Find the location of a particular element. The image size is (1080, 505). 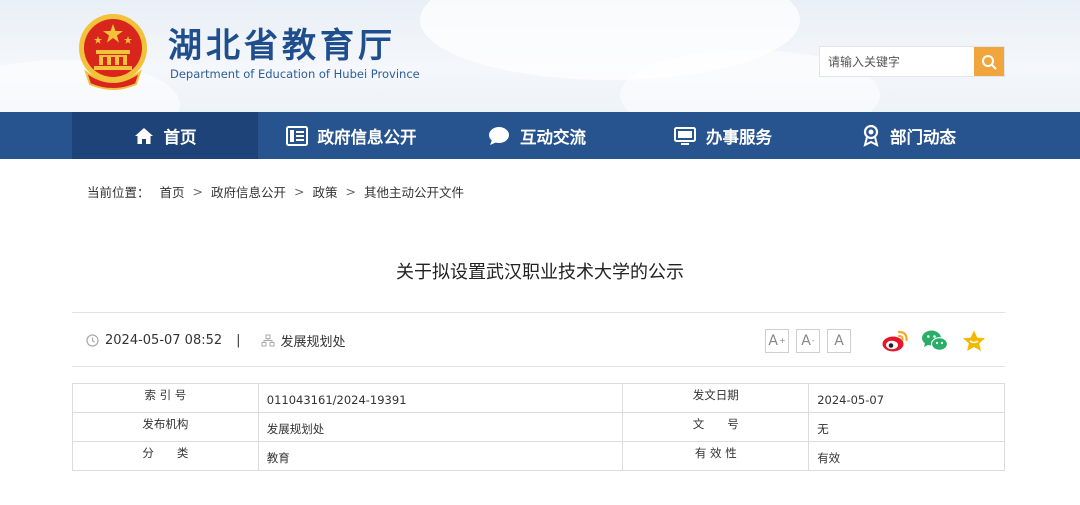

home-icon is located at coordinates (143, 135).